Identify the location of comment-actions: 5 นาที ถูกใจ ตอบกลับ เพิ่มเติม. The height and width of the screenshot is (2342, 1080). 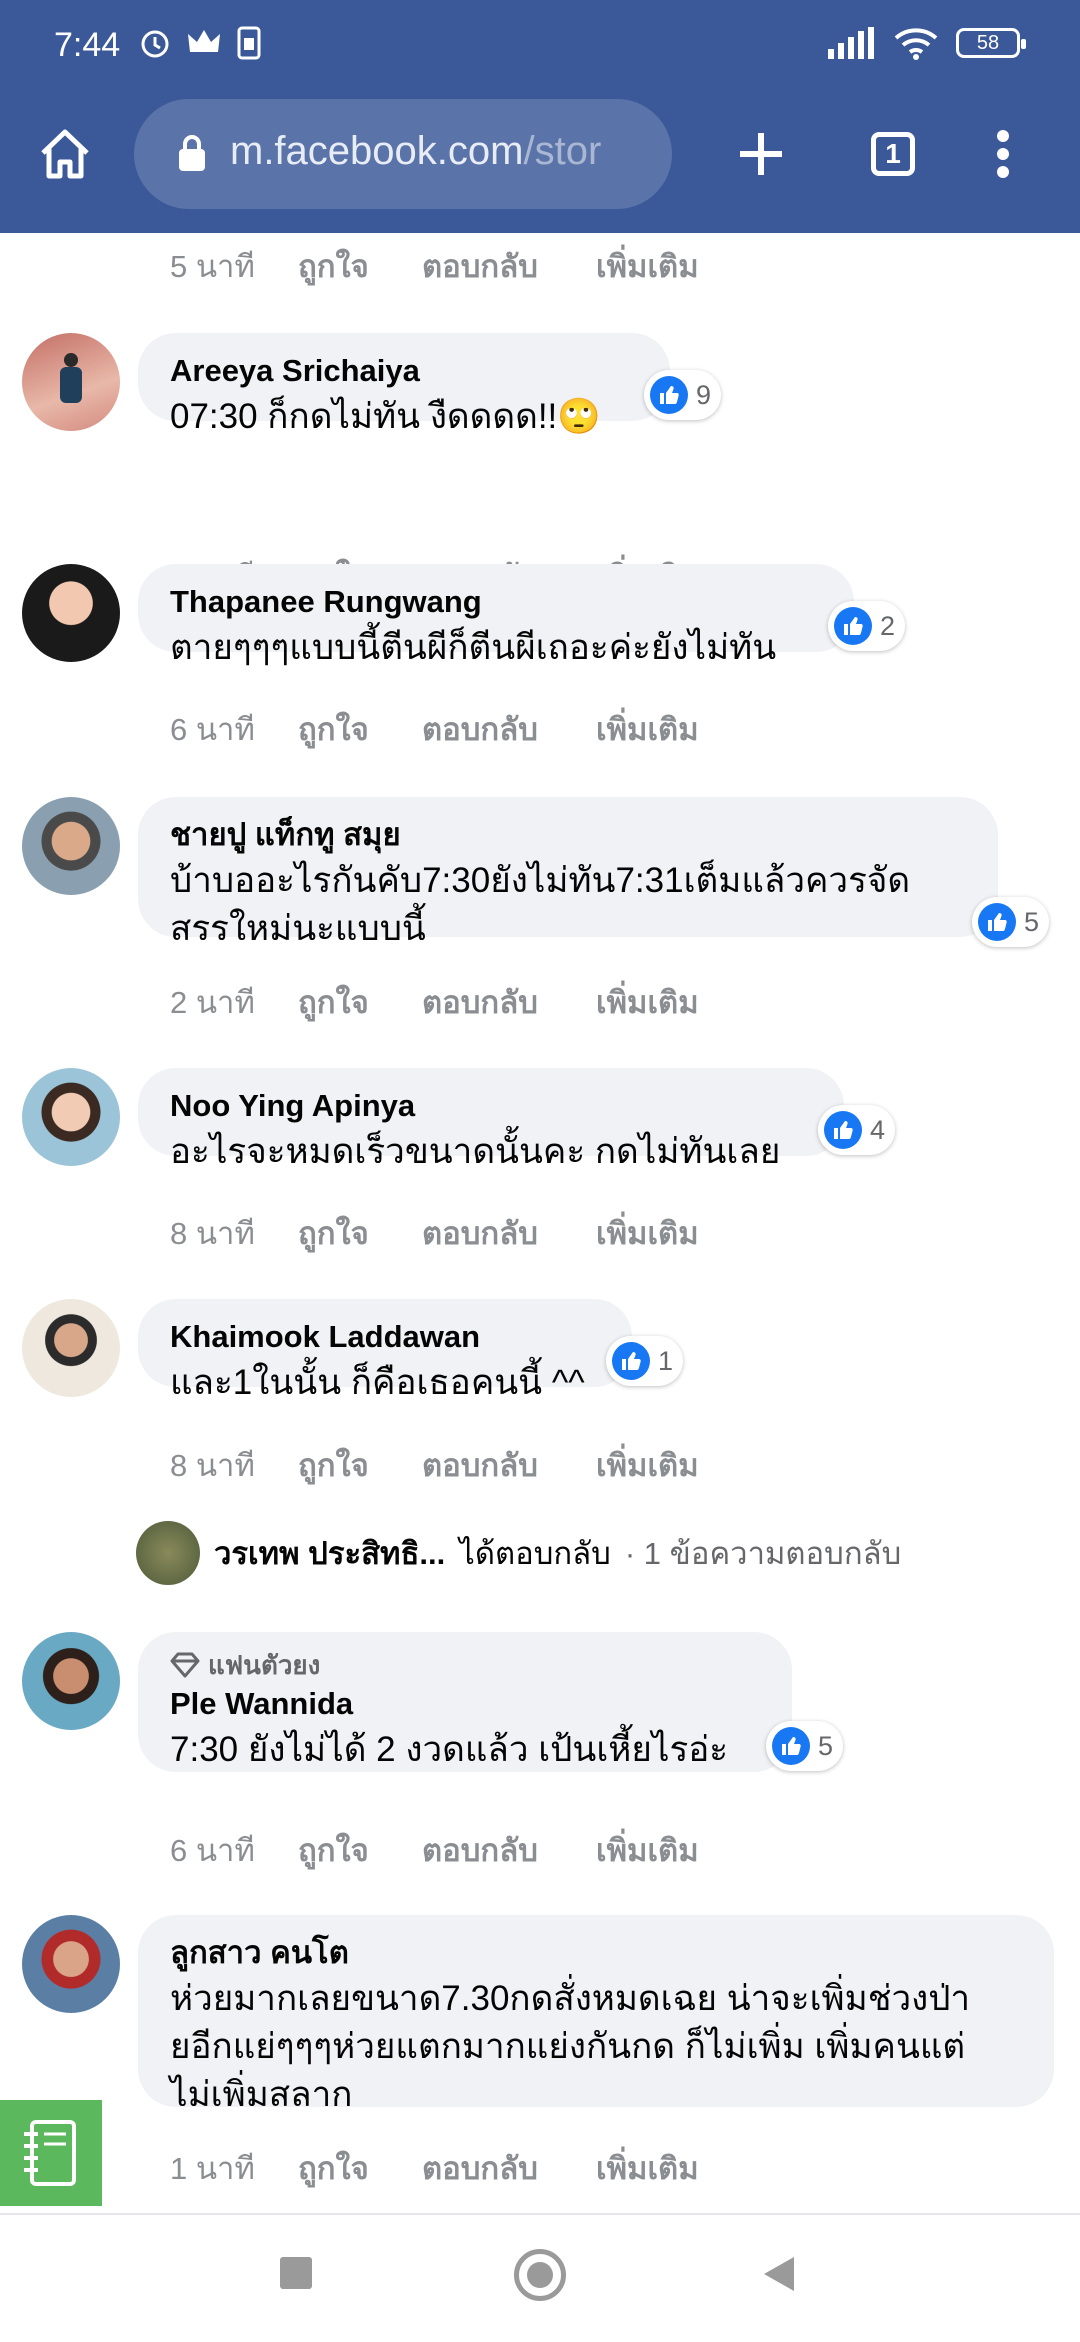
(434, 266).